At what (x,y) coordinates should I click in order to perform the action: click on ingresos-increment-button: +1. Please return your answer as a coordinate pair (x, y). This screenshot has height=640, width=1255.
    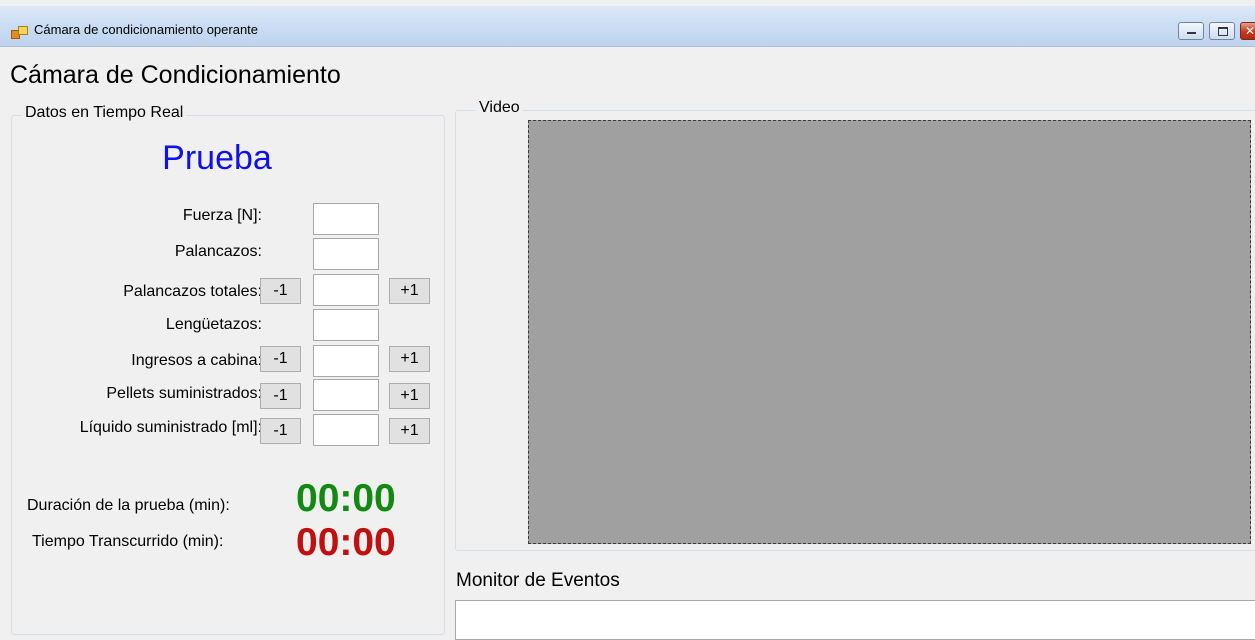
    Looking at the image, I should click on (409, 359).